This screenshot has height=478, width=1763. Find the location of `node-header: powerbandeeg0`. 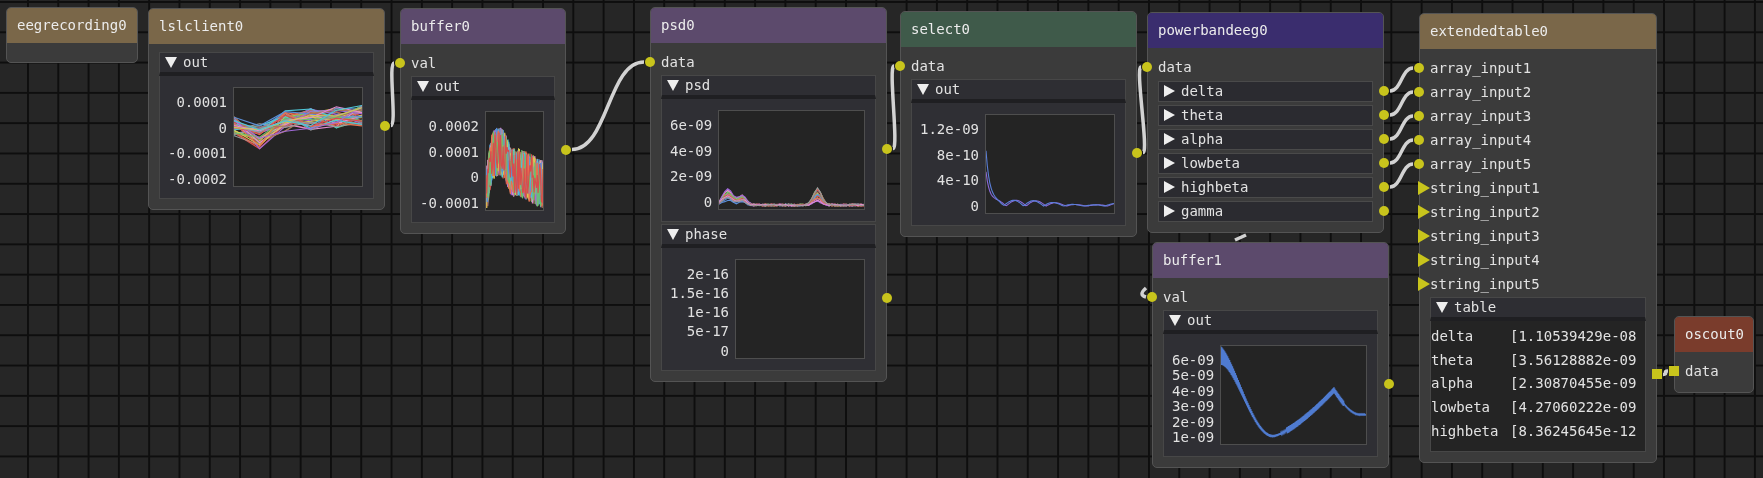

node-header: powerbandeeg0 is located at coordinates (1265, 30).